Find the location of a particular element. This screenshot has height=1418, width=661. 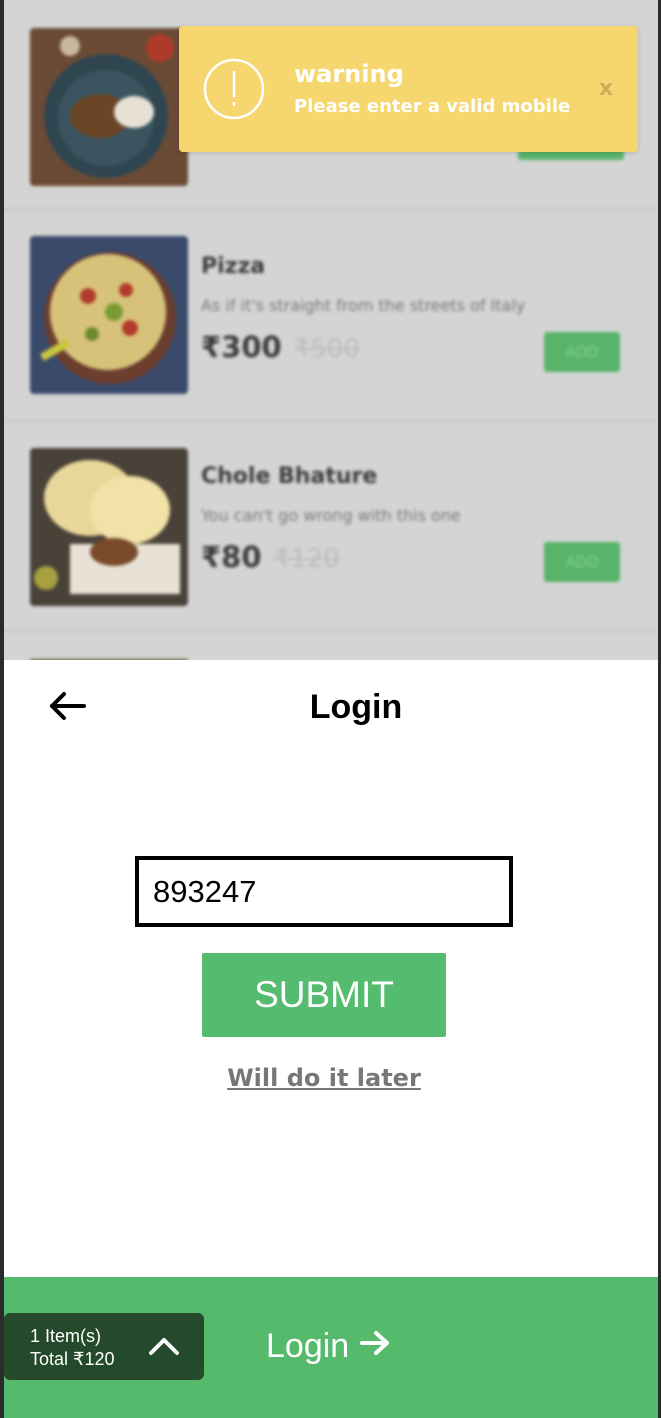

item-price: ₹80 ₹120 is located at coordinates (270, 557).